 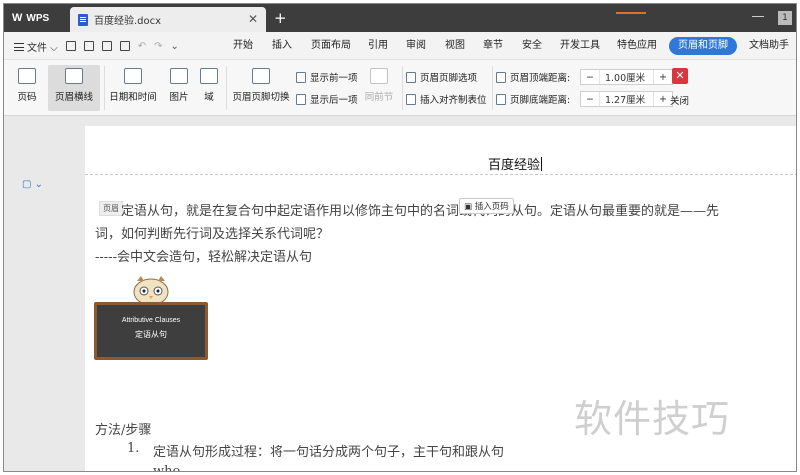 I want to click on header-title-text: 百度经验, so click(x=514, y=165).